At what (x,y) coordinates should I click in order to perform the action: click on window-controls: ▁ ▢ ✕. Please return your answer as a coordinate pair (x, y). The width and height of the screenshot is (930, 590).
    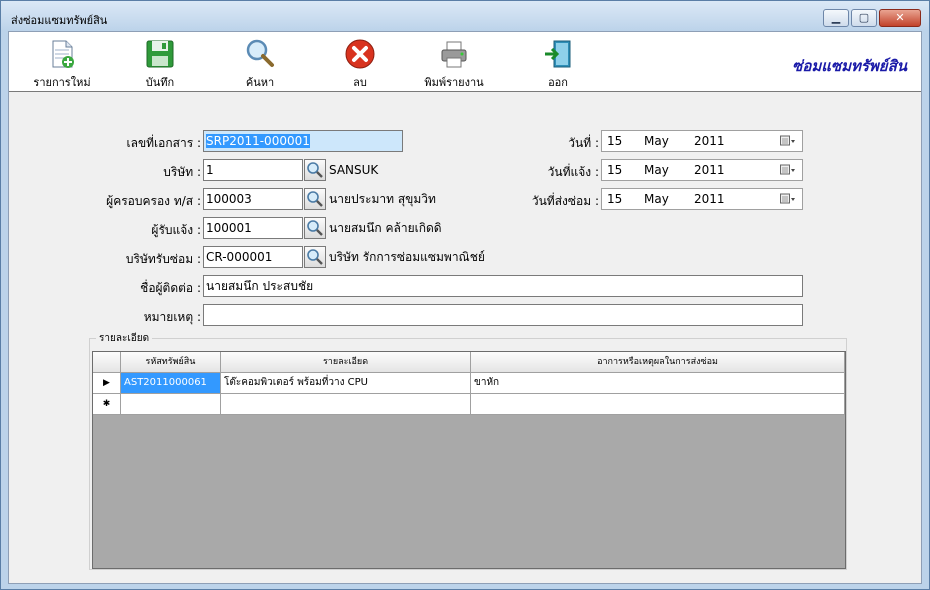
    Looking at the image, I should click on (872, 18).